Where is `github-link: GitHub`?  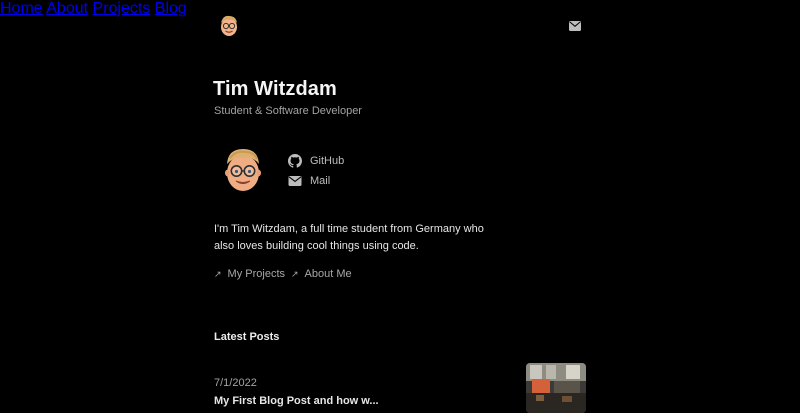 github-link: GitHub is located at coordinates (316, 161).